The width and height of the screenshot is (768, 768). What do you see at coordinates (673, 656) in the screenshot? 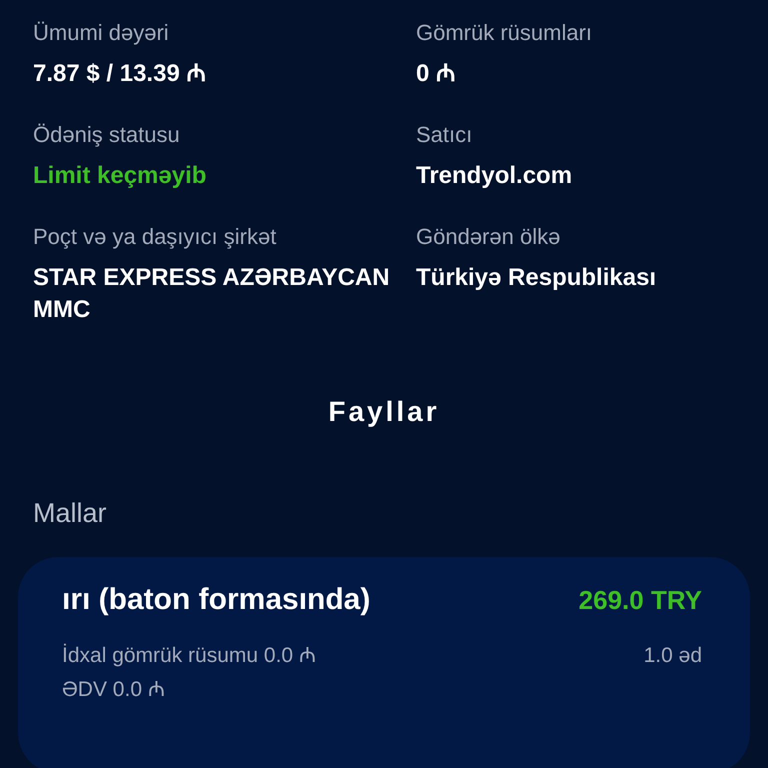
I see `quantity-text: 1.0 əd` at bounding box center [673, 656].